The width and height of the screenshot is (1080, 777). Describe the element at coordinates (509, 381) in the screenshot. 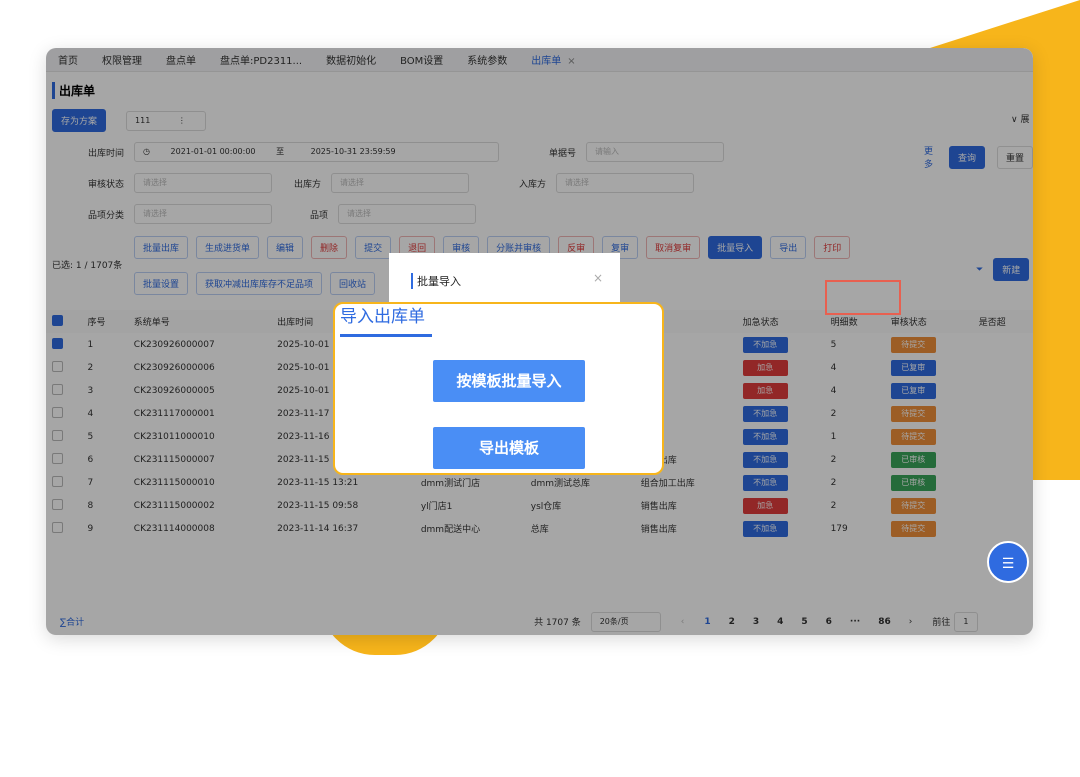

I see `import-by-template-button: 按模板批量导入` at that location.